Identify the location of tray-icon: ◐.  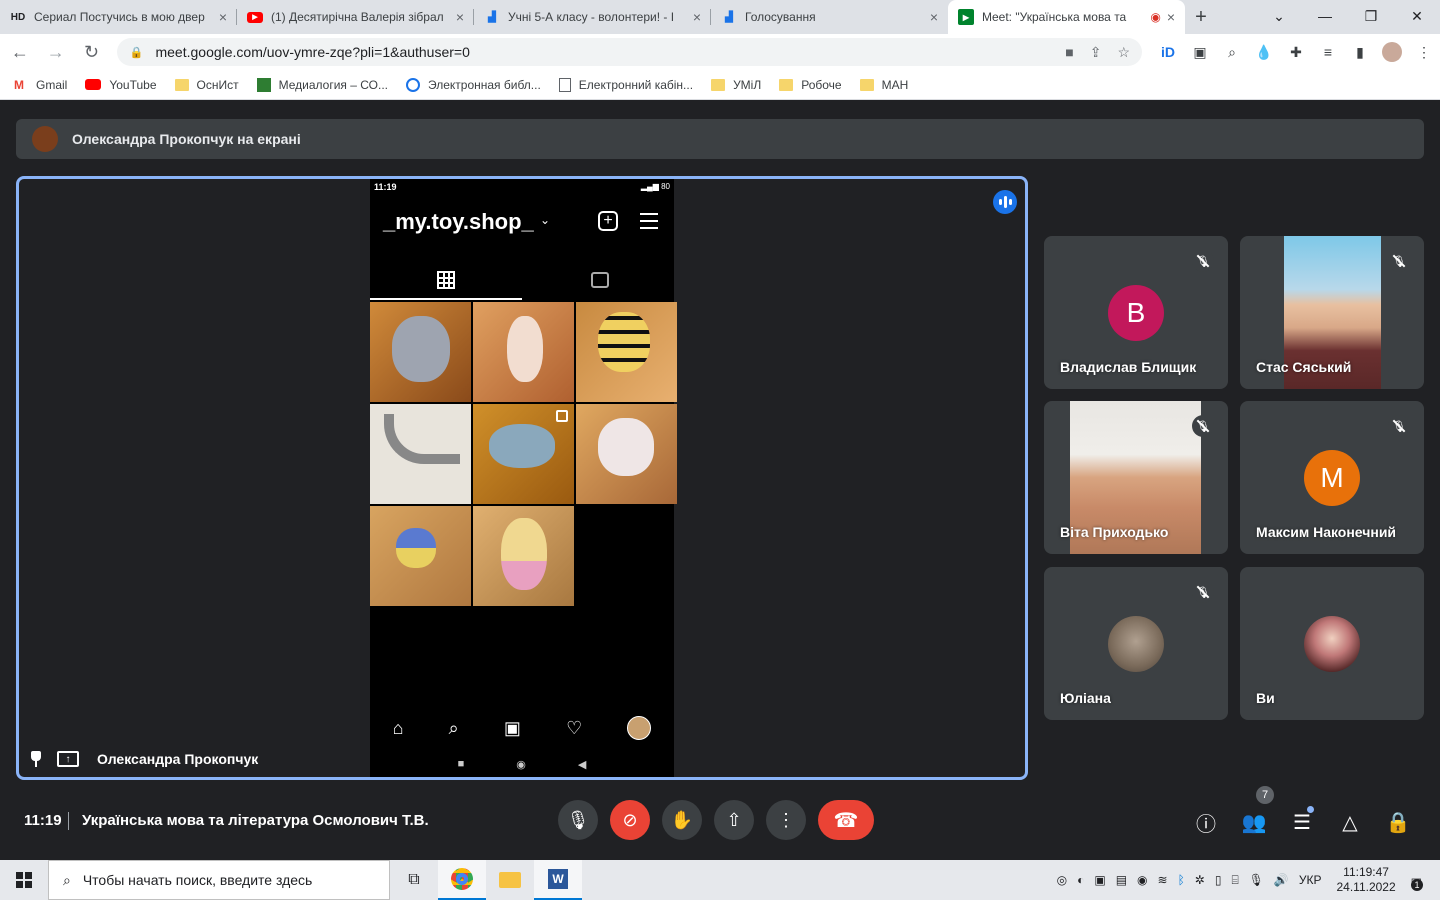
(1080, 880).